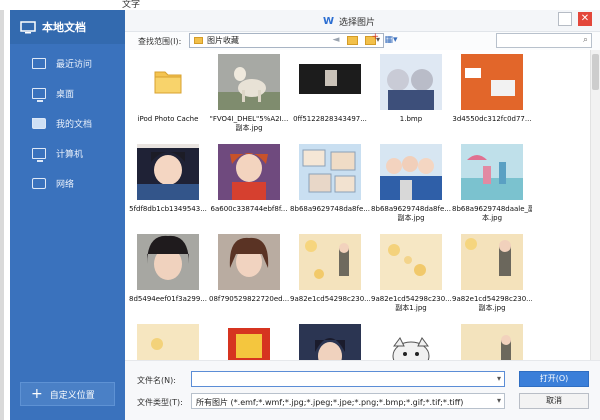 The image size is (600, 420). I want to click on file-label: iPod Photo Cache, so click(168, 119).